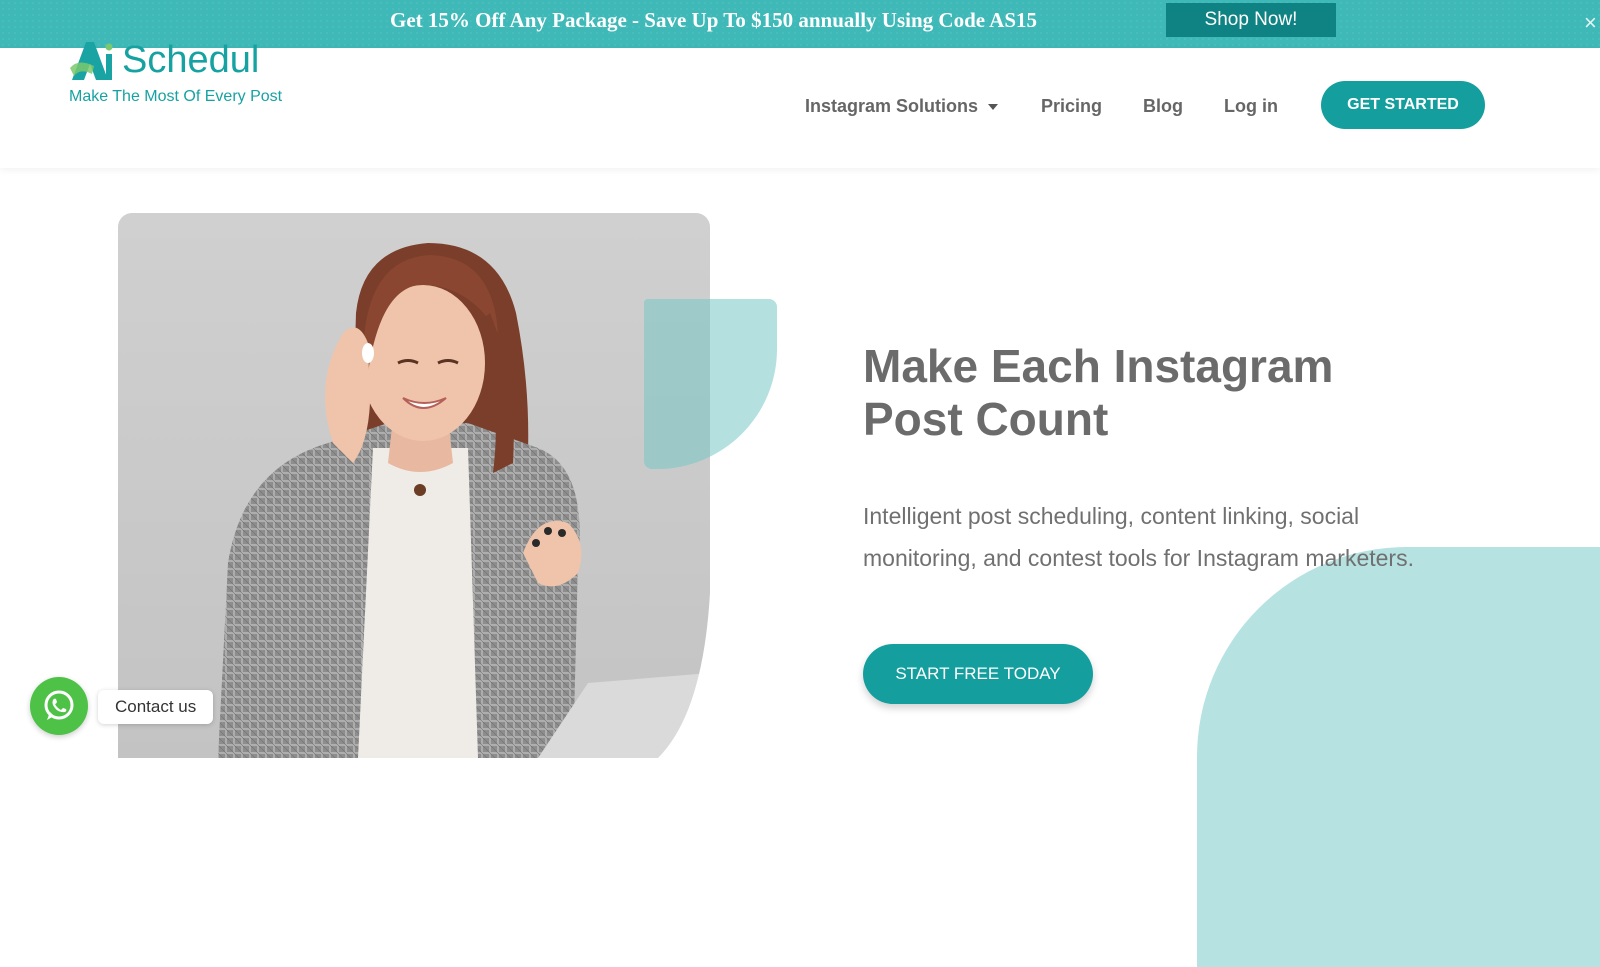 This screenshot has width=1600, height=967. I want to click on whatsapp-button, so click(59, 706).